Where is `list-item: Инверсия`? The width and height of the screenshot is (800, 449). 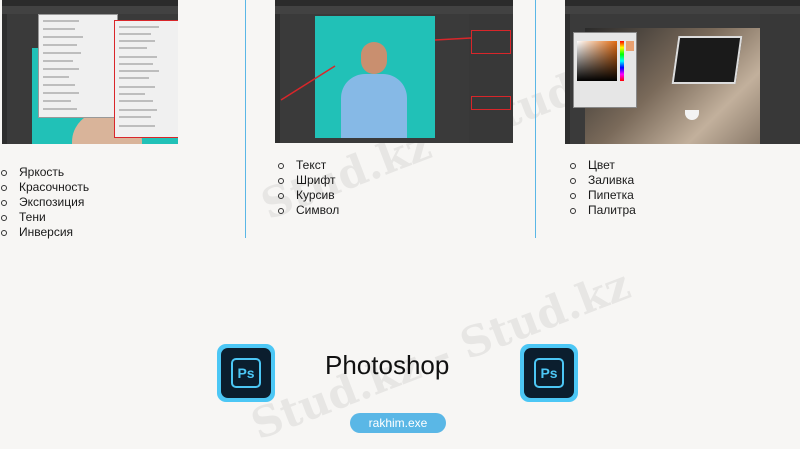 list-item: Инверсия is located at coordinates (44, 232).